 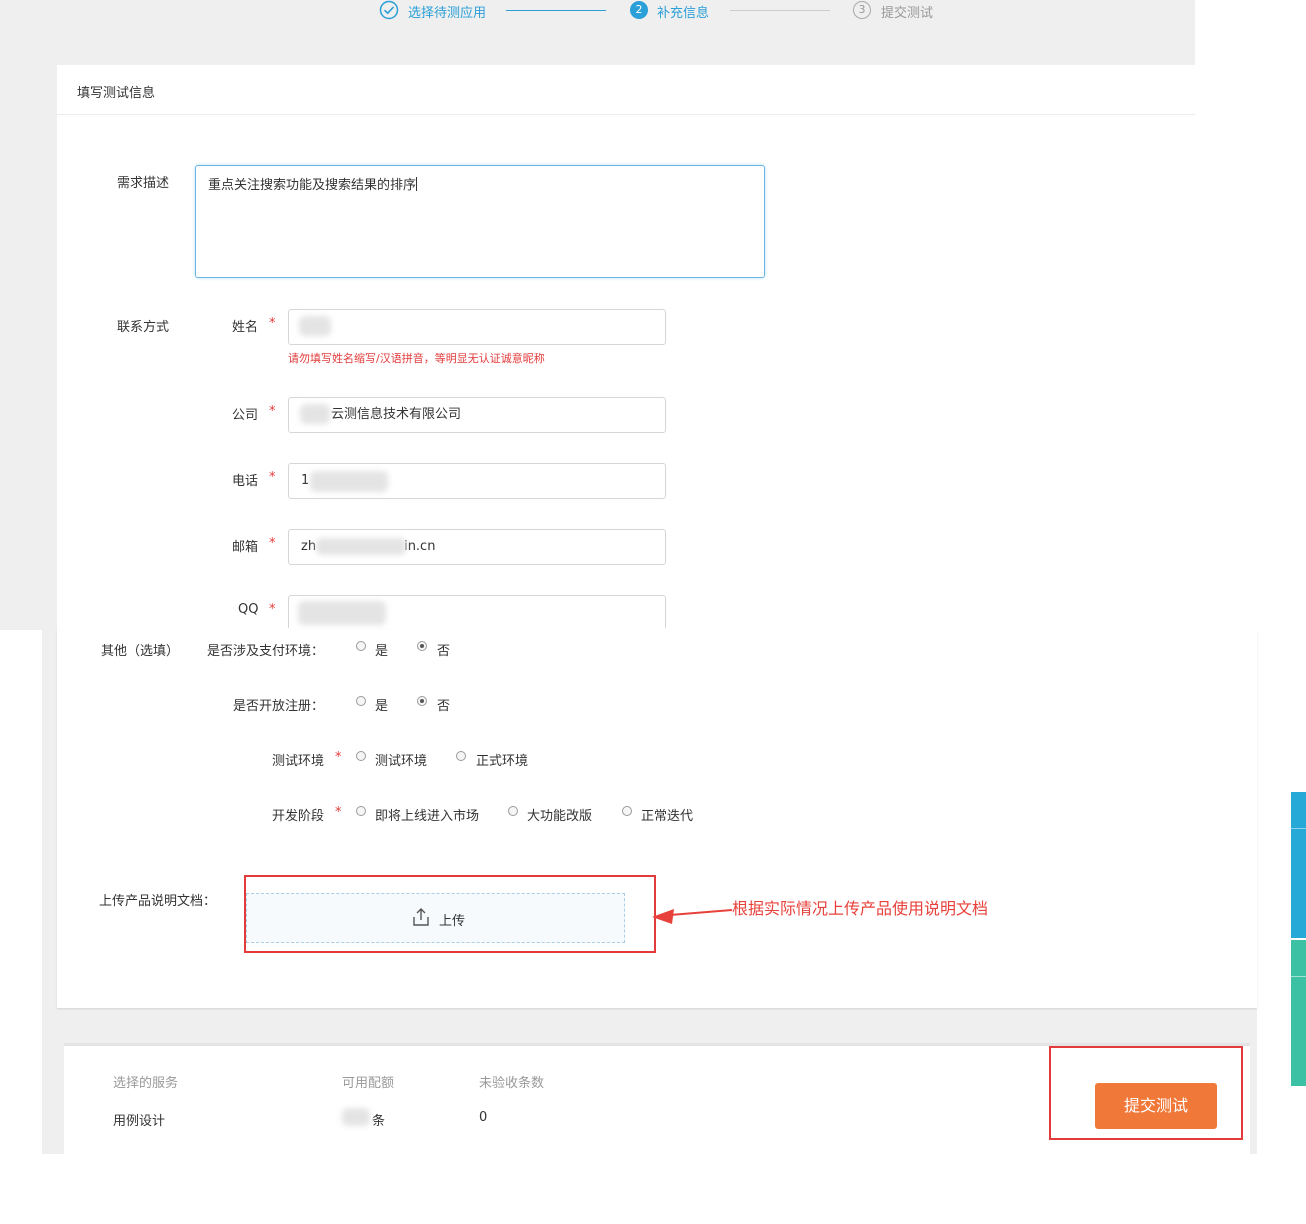 I want to click on annotation-arrow, so click(x=692, y=916).